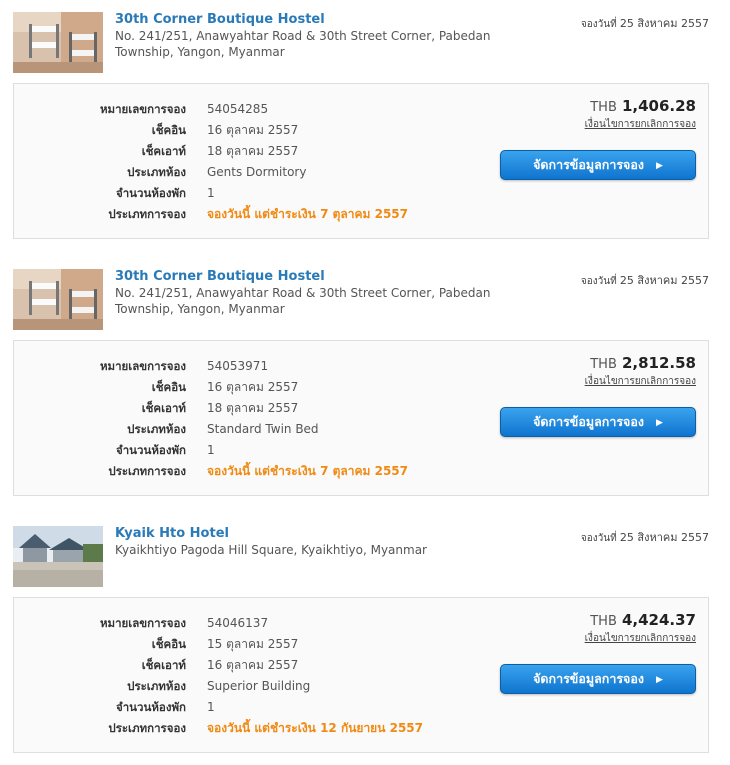  I want to click on total-price: THB 4,424.37, so click(643, 619).